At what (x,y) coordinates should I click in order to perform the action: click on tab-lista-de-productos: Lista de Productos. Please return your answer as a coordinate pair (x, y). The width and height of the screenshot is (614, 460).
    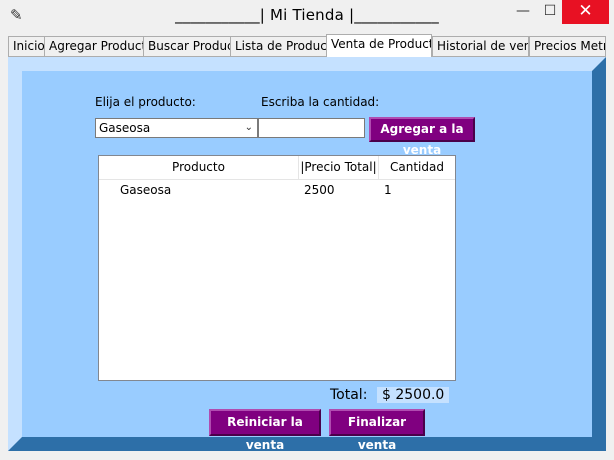
    Looking at the image, I should click on (279, 46).